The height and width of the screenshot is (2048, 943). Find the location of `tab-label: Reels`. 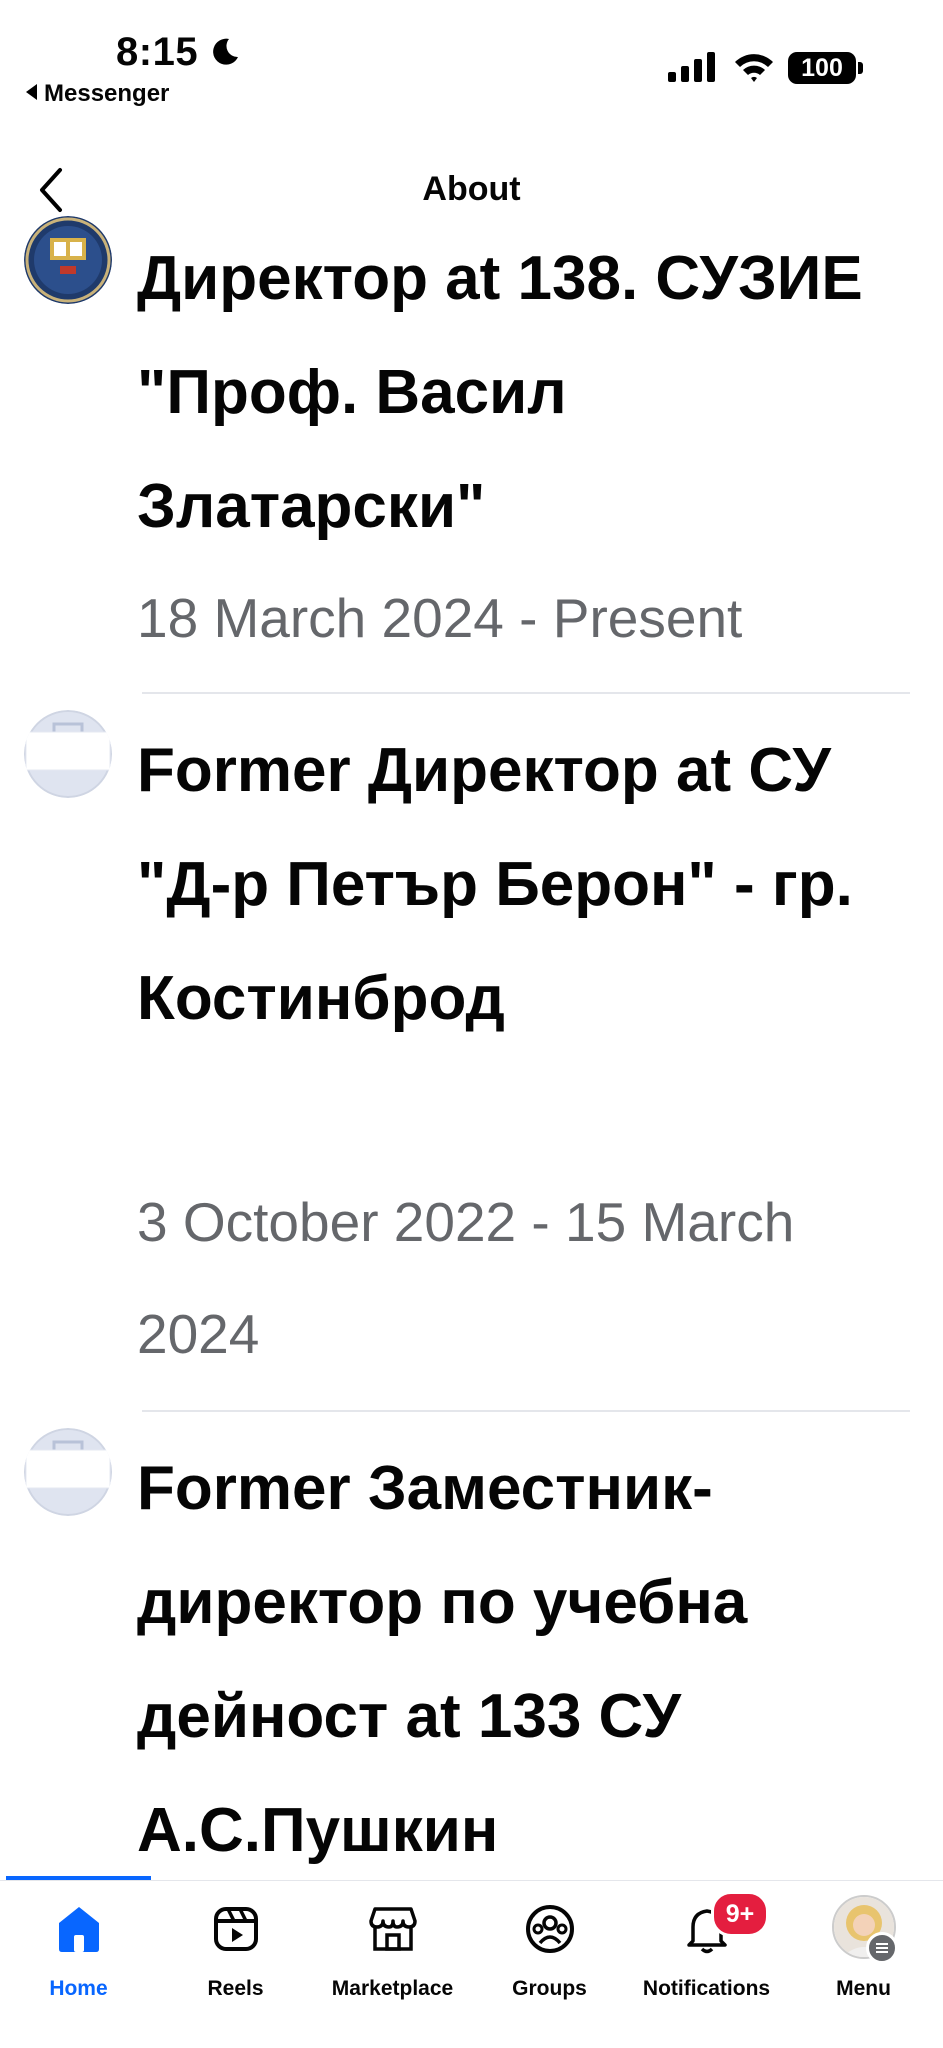

tab-label: Reels is located at coordinates (235, 1988).